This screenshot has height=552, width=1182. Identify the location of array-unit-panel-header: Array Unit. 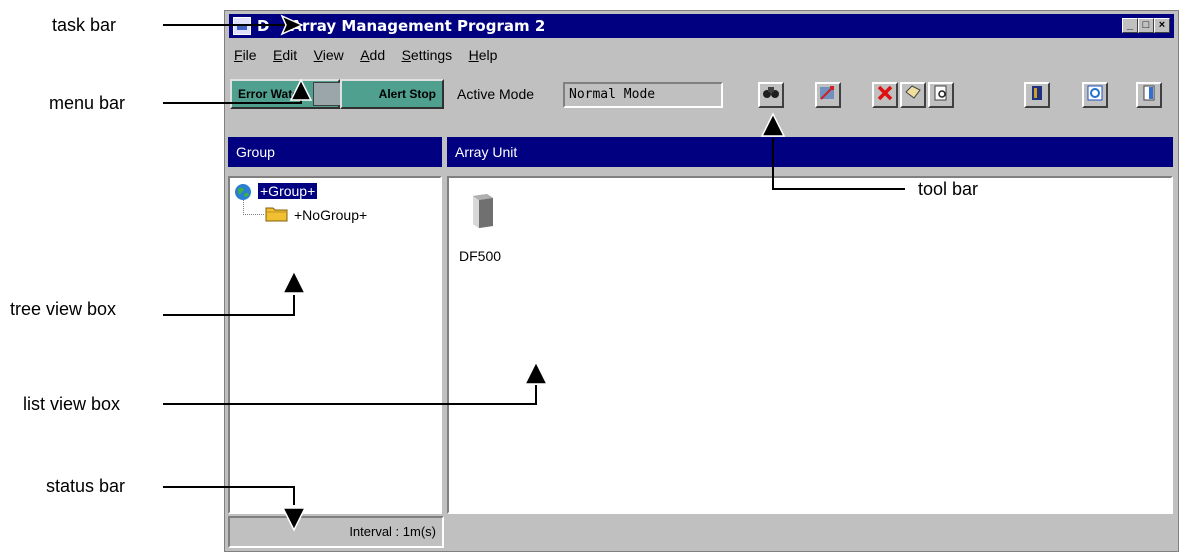
(810, 152).